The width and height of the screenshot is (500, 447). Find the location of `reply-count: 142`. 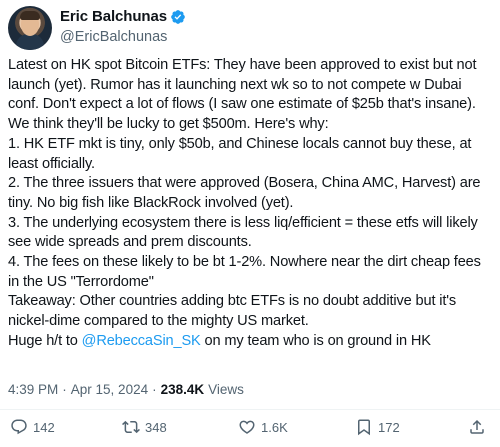

reply-count: 142 is located at coordinates (44, 427).